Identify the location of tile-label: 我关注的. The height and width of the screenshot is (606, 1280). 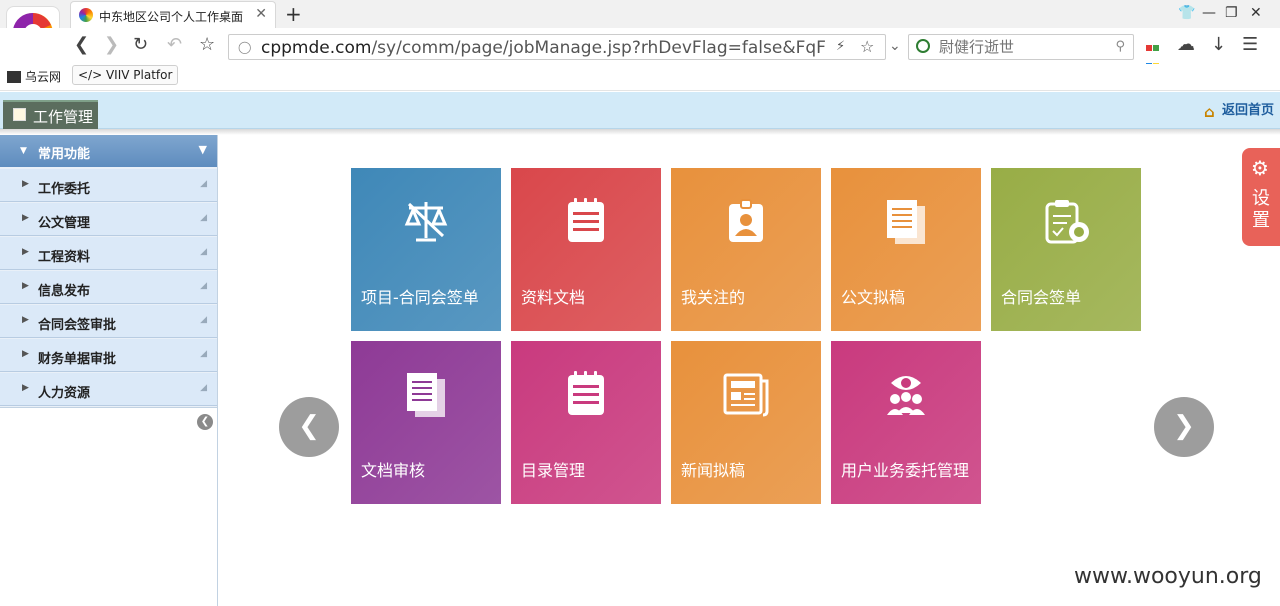
(713, 297).